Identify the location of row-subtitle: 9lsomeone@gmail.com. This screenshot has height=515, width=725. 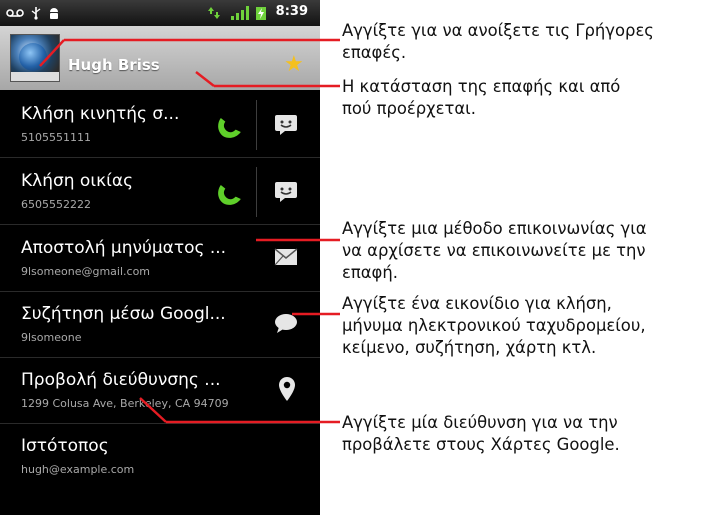
(86, 271).